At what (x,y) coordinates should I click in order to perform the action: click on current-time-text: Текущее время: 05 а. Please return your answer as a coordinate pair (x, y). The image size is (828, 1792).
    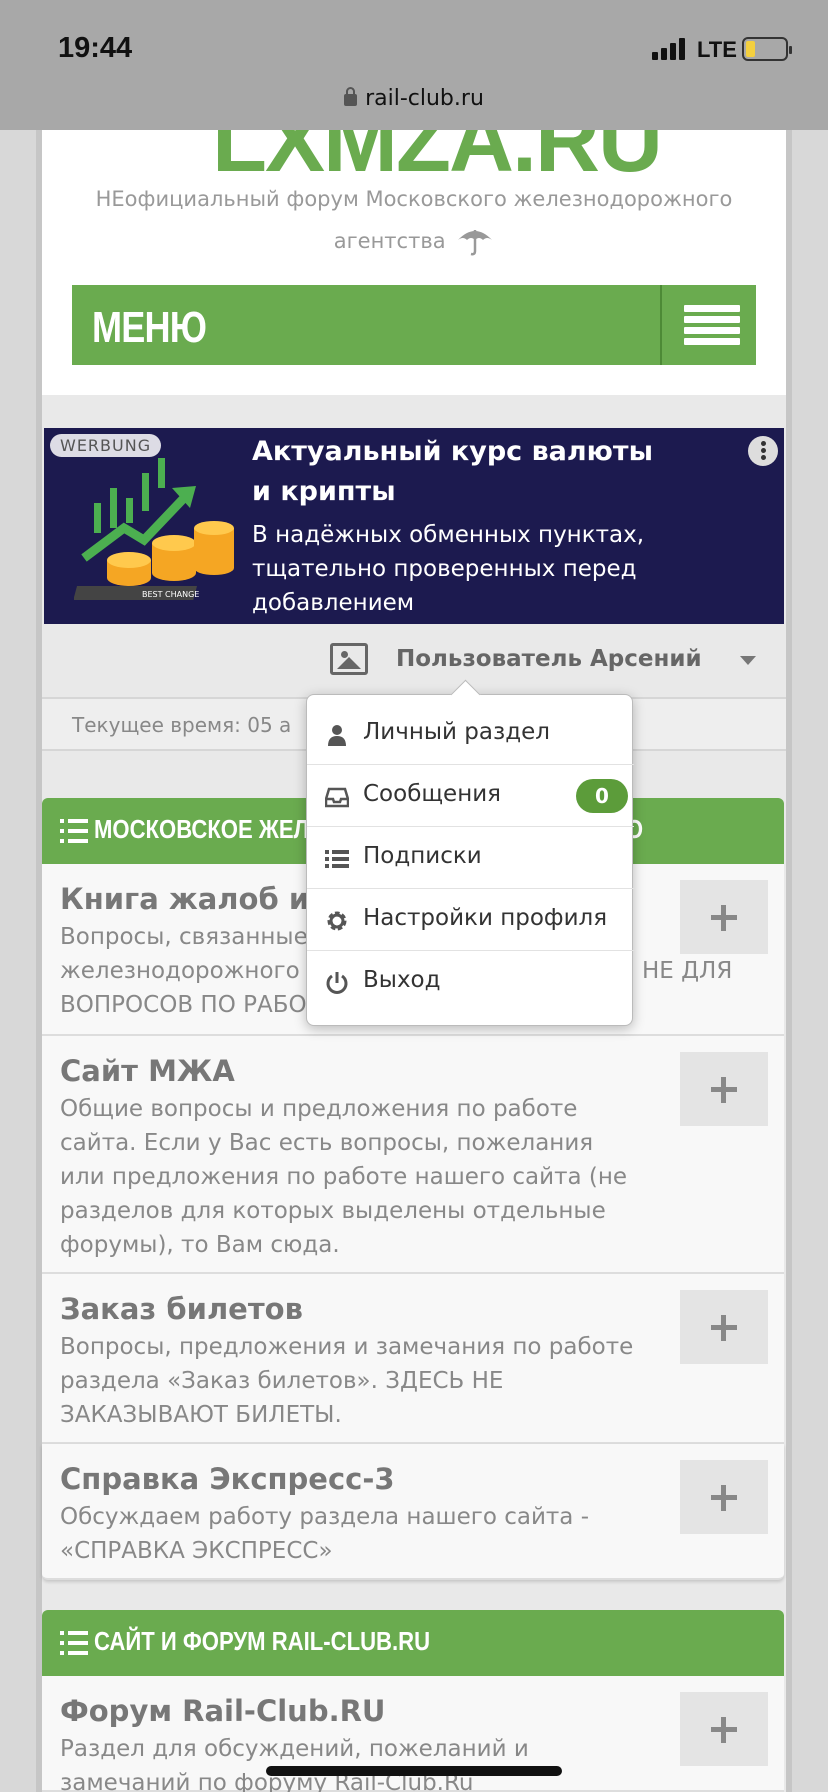
    Looking at the image, I should click on (182, 725).